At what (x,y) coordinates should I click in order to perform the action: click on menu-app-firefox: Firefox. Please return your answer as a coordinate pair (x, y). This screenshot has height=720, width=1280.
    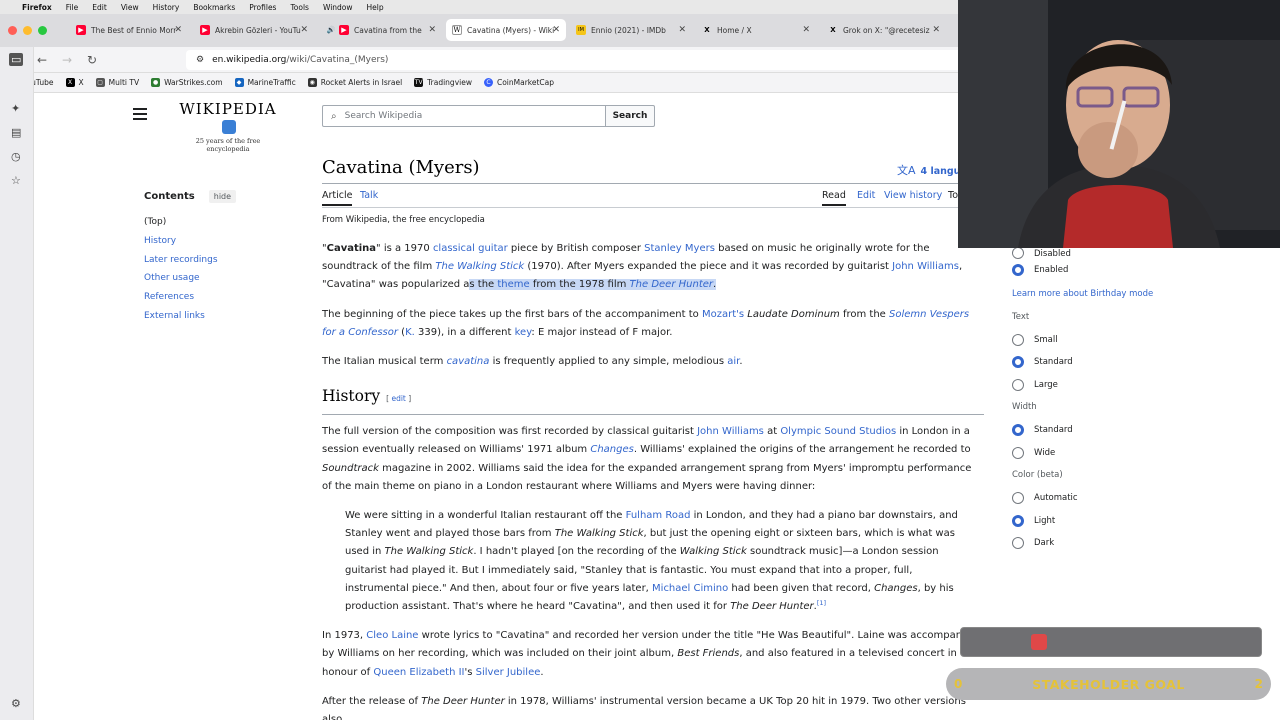
    Looking at the image, I should click on (37, 7).